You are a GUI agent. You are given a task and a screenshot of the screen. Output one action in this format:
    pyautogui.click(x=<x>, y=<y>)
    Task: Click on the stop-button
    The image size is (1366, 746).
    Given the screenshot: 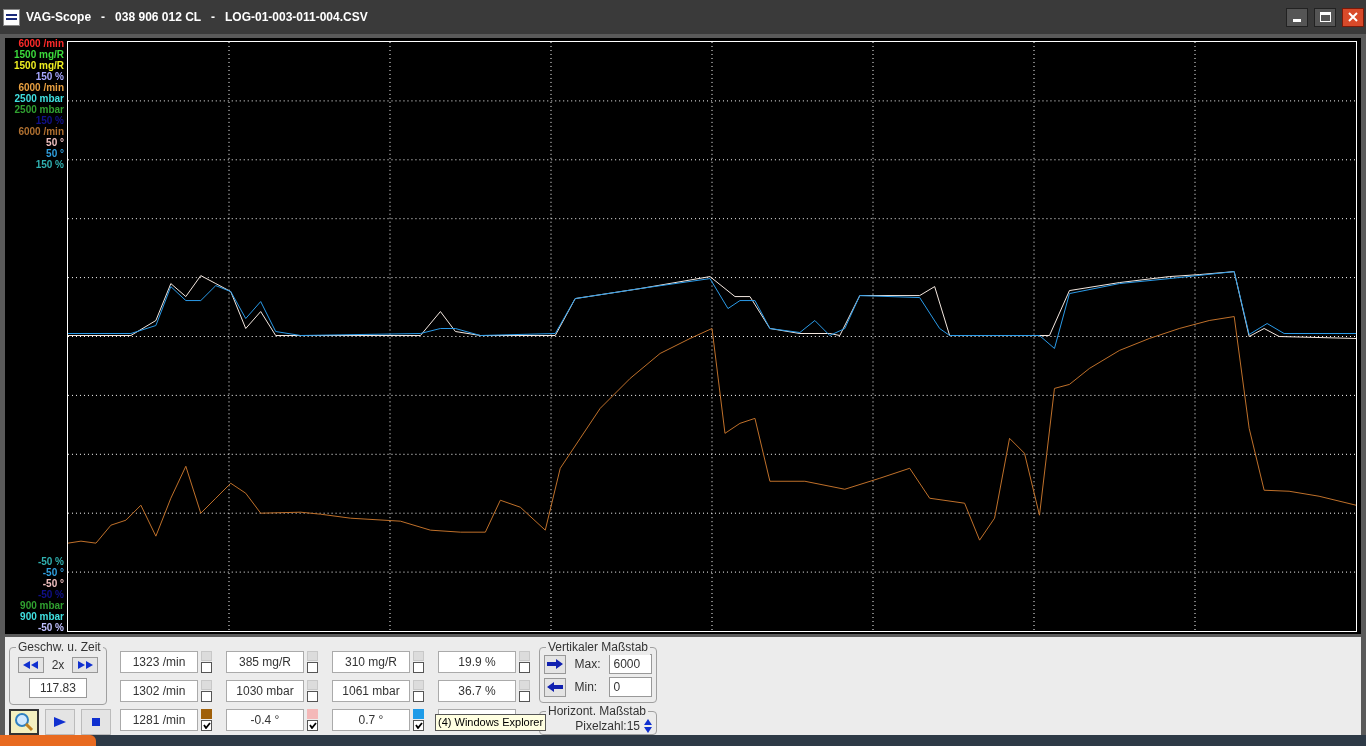 What is the action you would take?
    pyautogui.click(x=96, y=722)
    